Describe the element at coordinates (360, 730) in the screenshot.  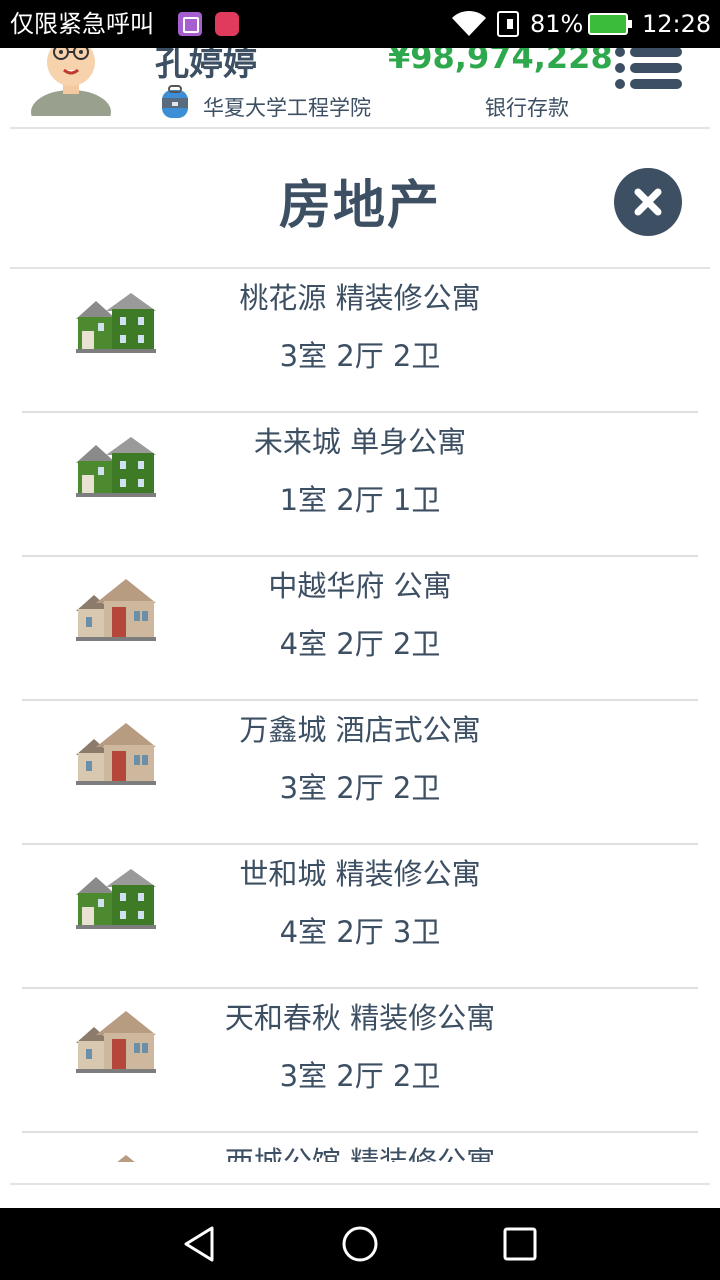
I see `property-name: 万鑫城 酒店式公寓` at that location.